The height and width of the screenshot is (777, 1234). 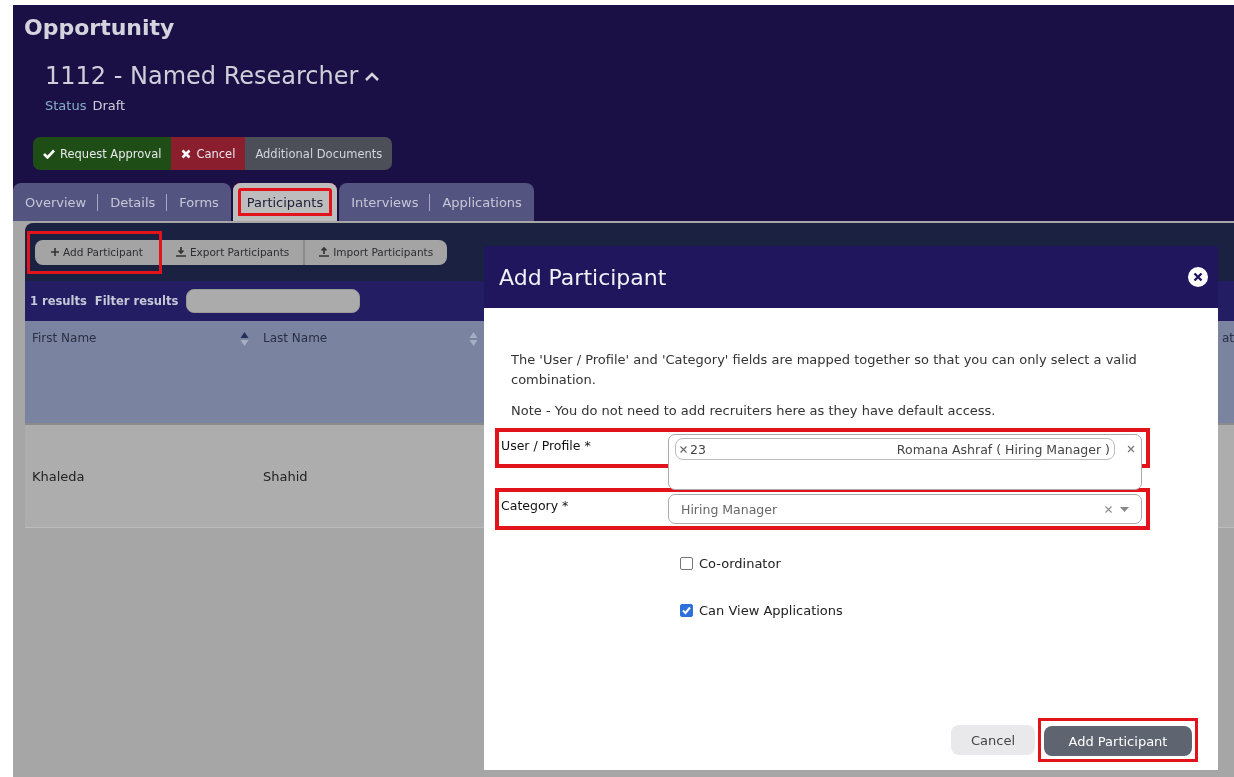 What do you see at coordinates (109, 105) in the screenshot?
I see `status-value: Draft` at bounding box center [109, 105].